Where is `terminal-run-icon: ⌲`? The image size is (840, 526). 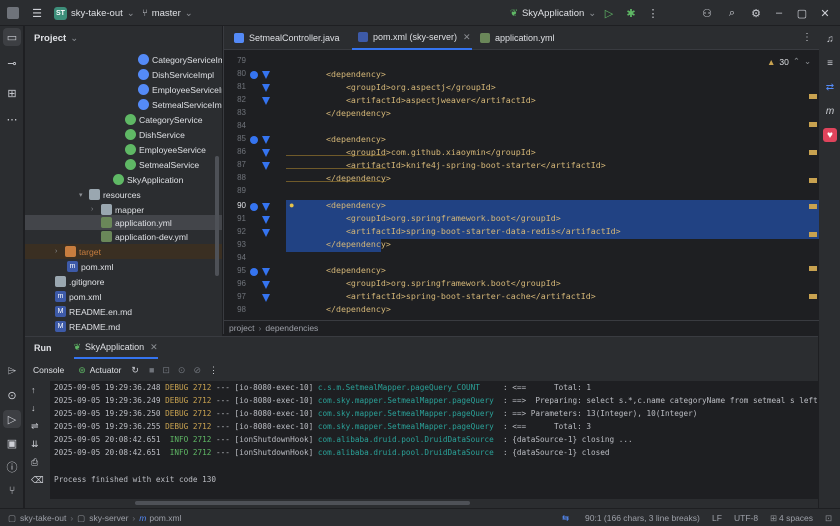 terminal-run-icon: ⌲ is located at coordinates (12, 371).